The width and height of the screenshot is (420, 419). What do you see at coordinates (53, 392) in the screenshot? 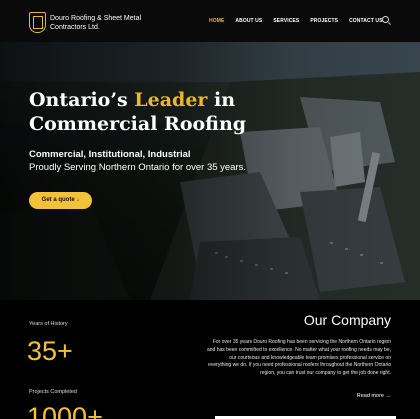
I see `stat-label-projects: Projects Completed` at bounding box center [53, 392].